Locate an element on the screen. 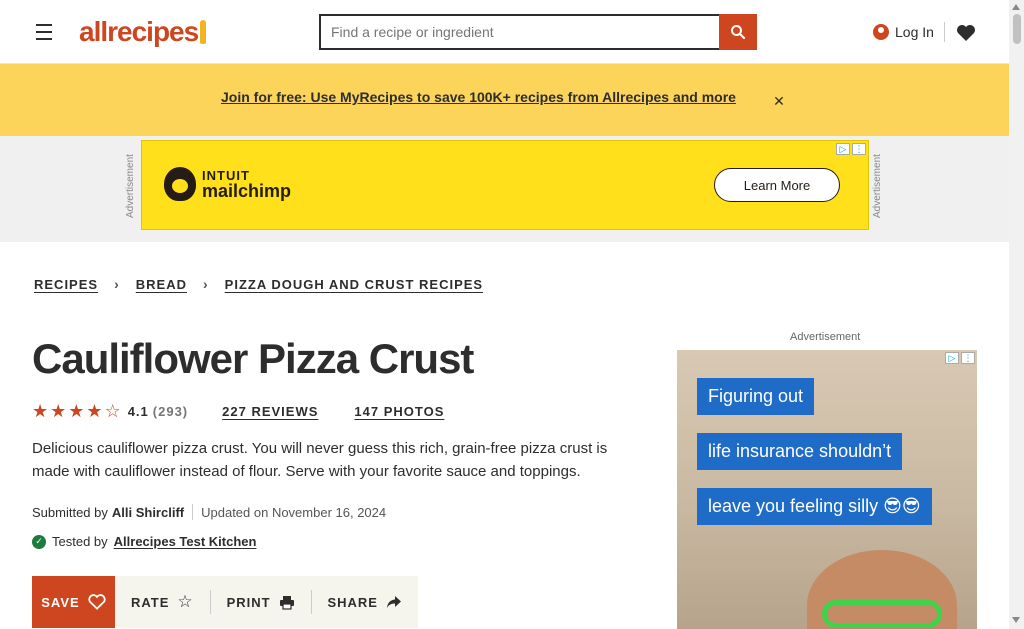  tested-by: ✓ Tested by Allrecipes Test Kitchen is located at coordinates (144, 541).